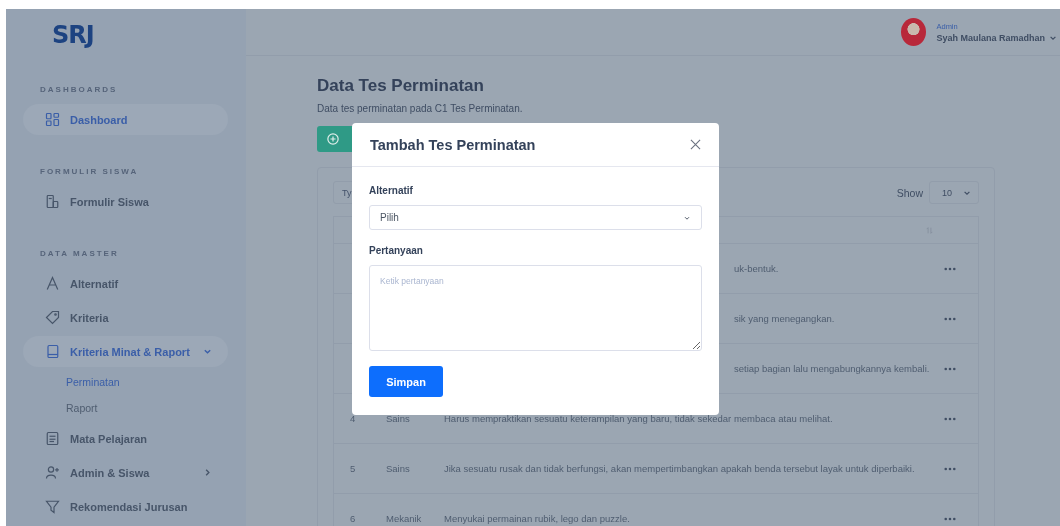  I want to click on section-heading: DATA MASTER, so click(79, 254).